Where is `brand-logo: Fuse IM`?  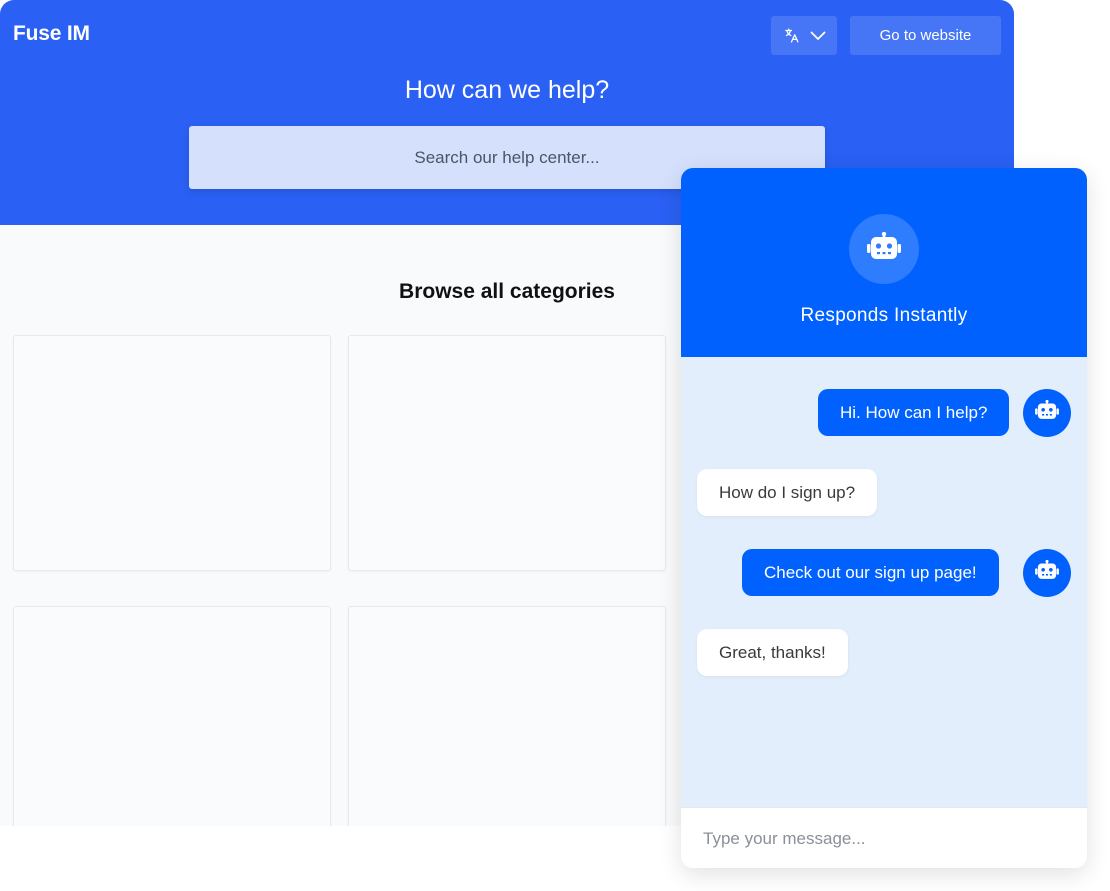 brand-logo: Fuse IM is located at coordinates (51, 34).